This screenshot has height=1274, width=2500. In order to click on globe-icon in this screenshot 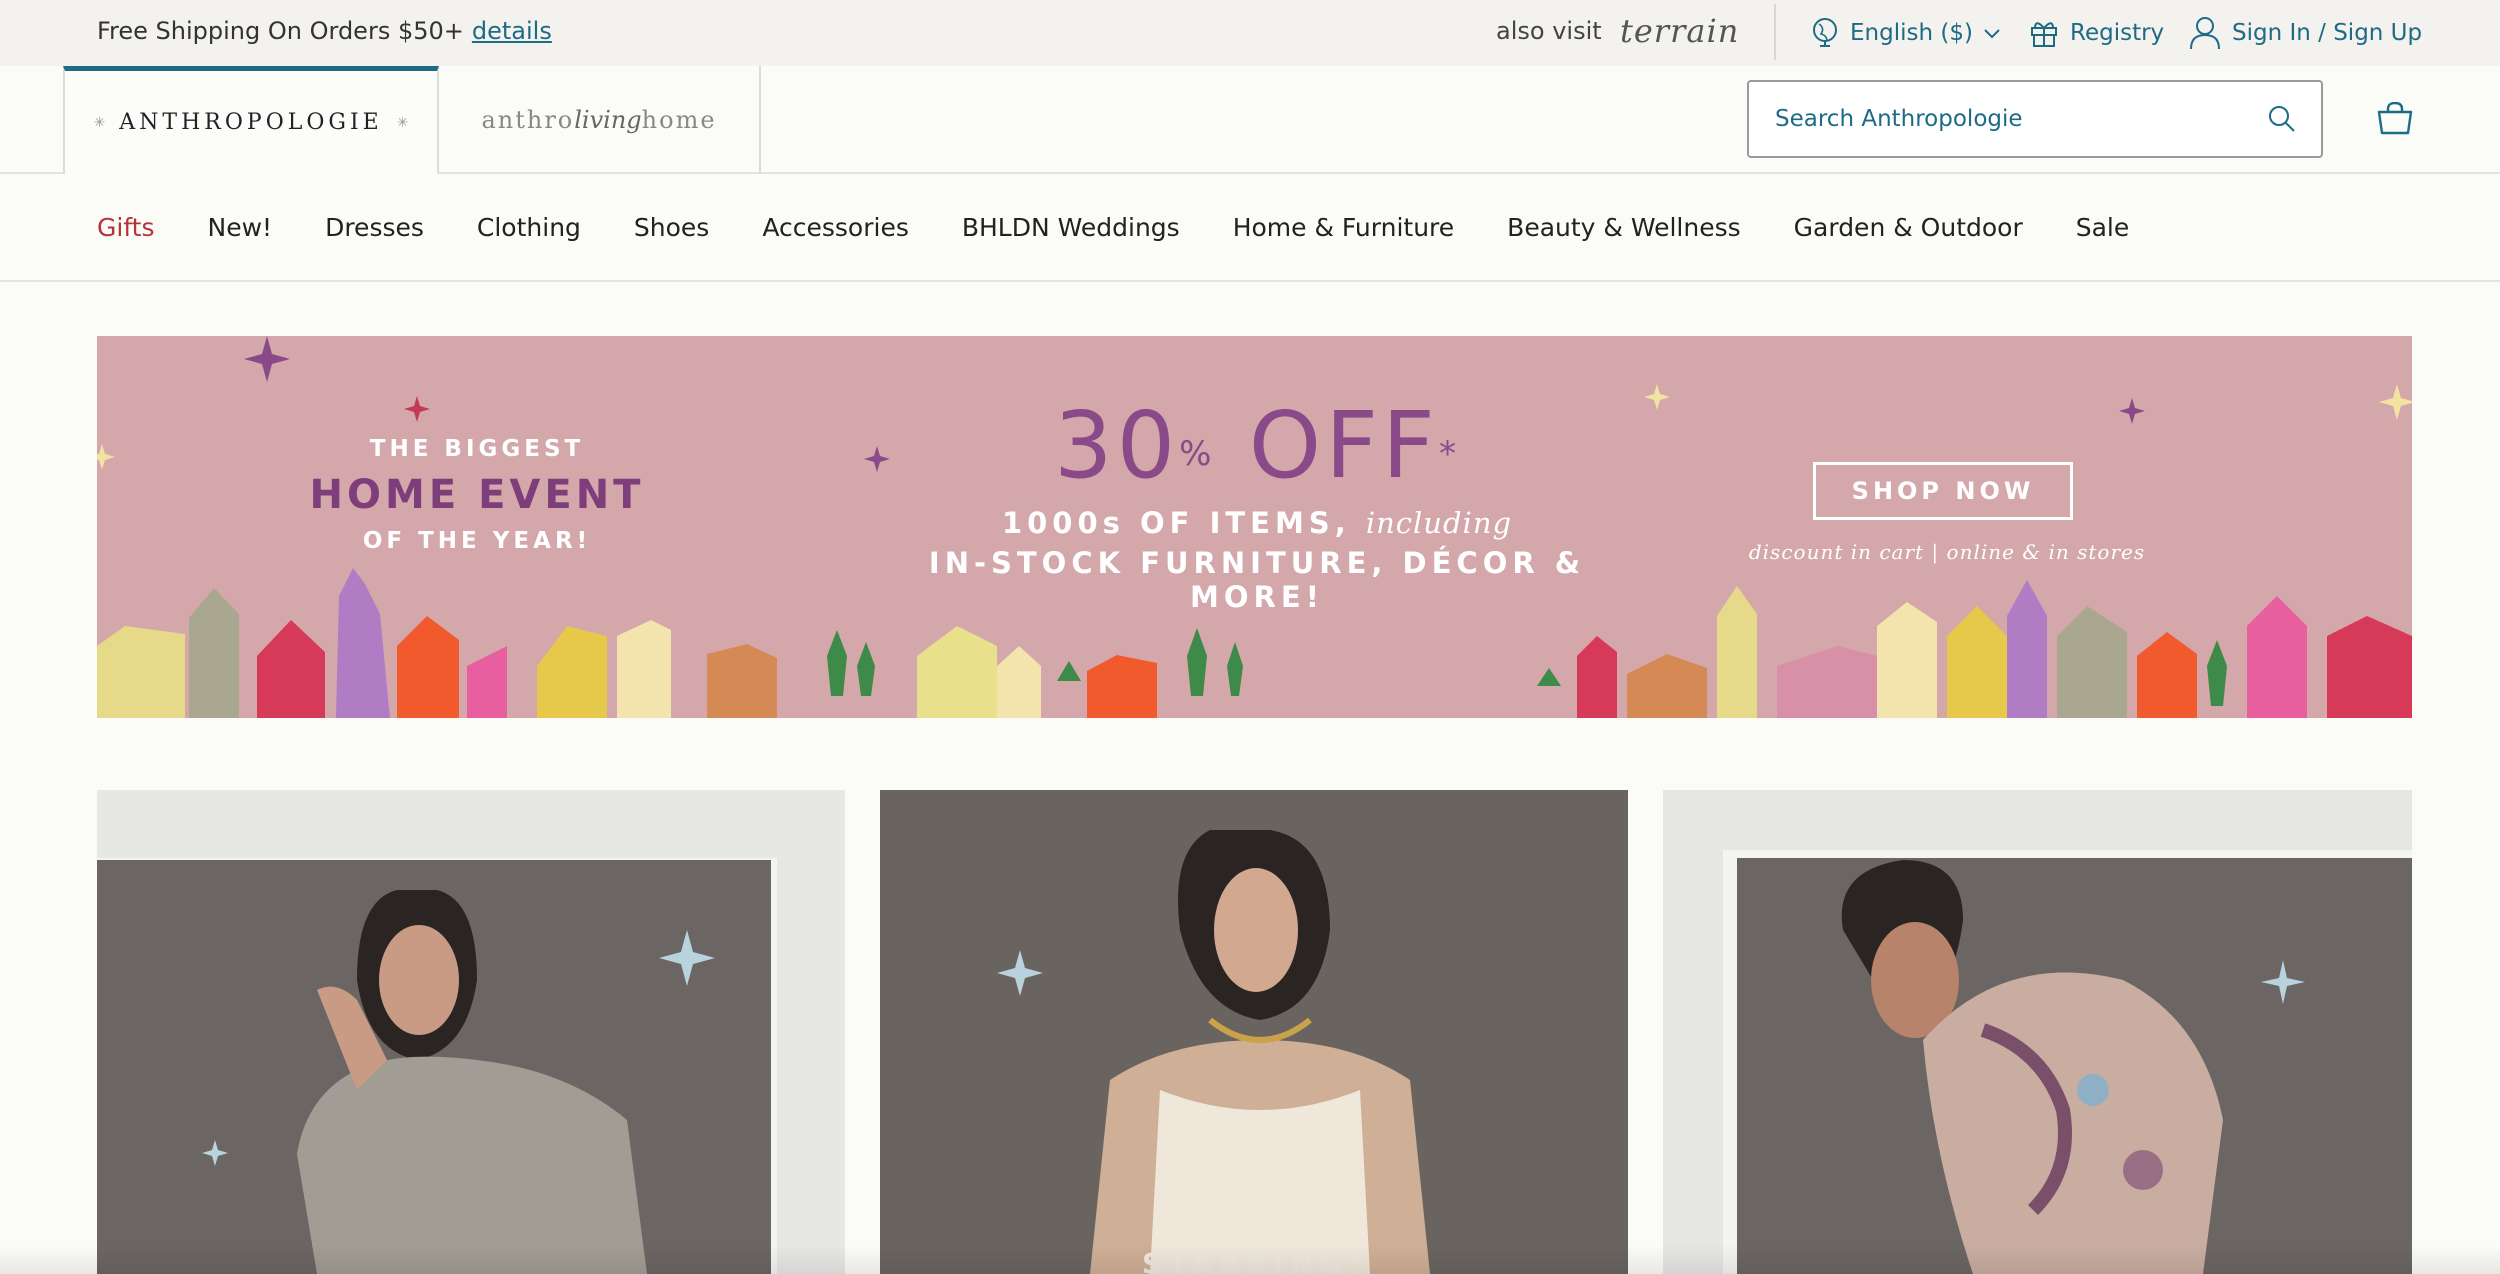, I will do `click(1825, 32)`.